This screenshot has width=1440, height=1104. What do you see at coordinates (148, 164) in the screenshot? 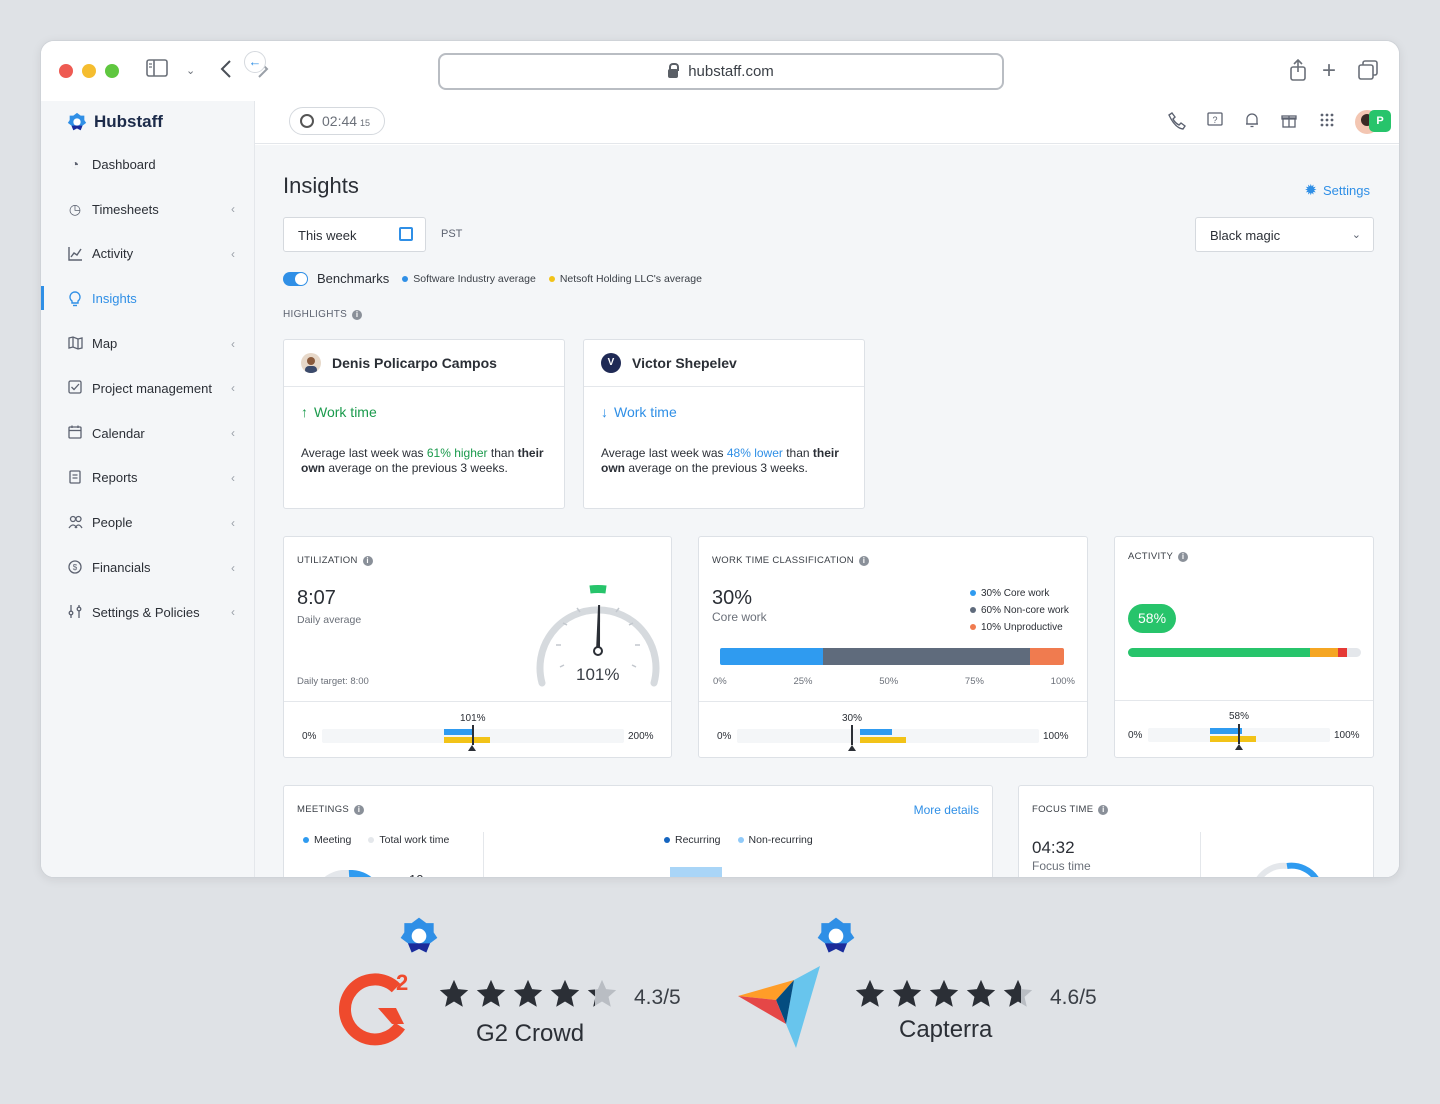
I see `sidebar-item-dashboard: ◔ Dashboard` at bounding box center [148, 164].